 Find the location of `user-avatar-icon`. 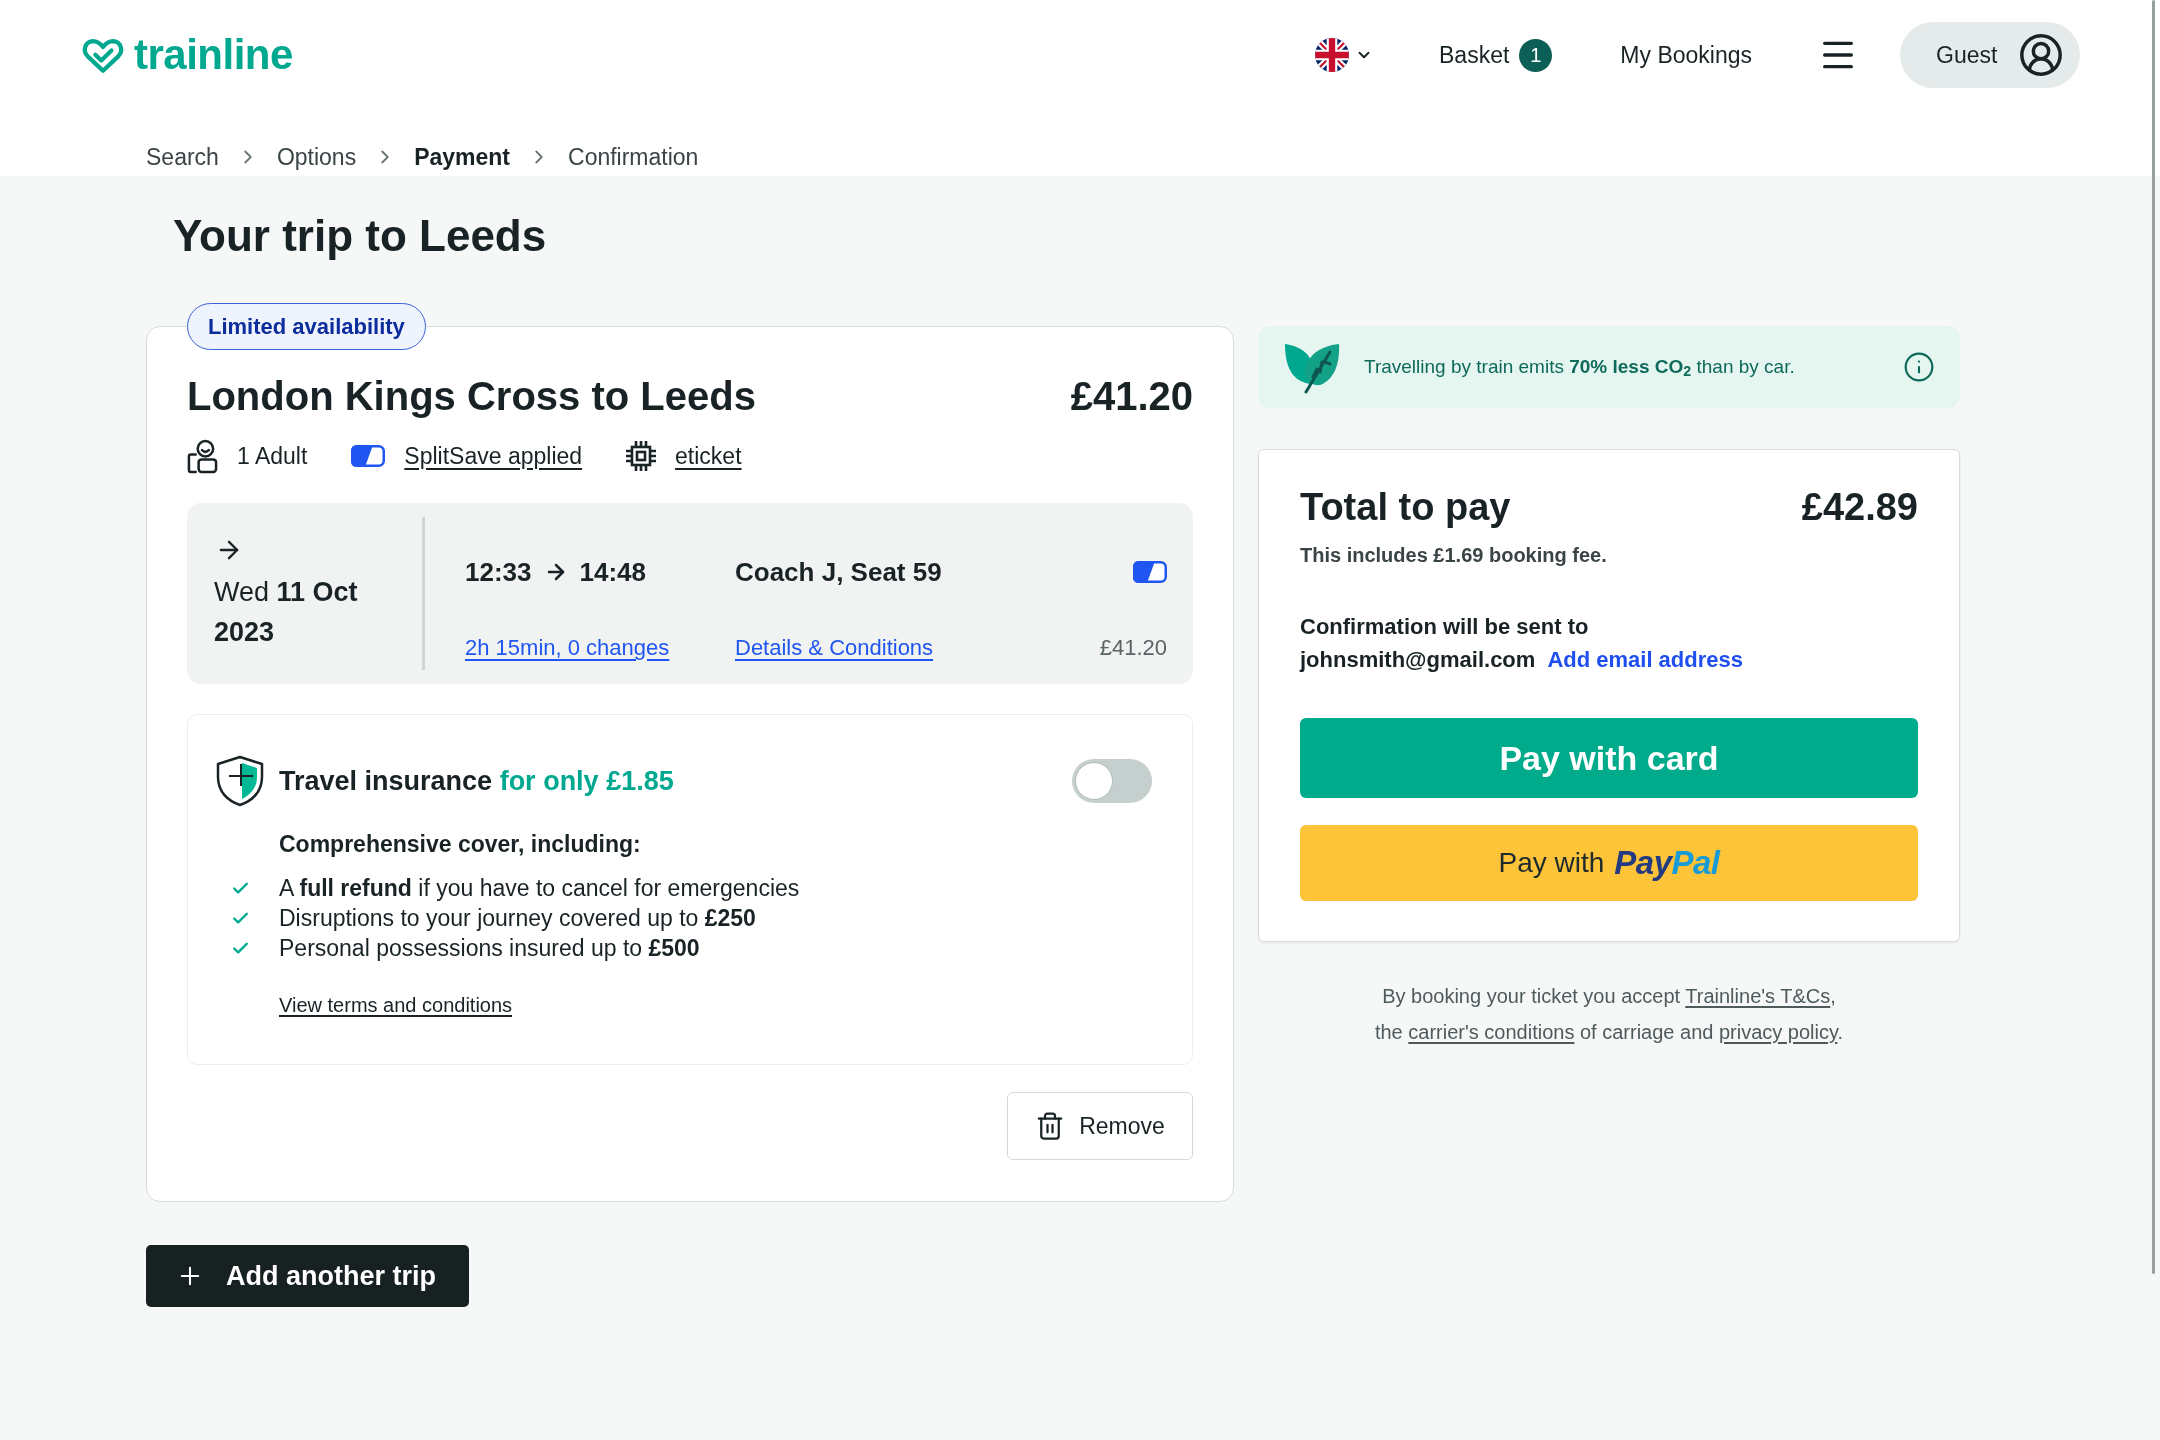

user-avatar-icon is located at coordinates (2041, 55).